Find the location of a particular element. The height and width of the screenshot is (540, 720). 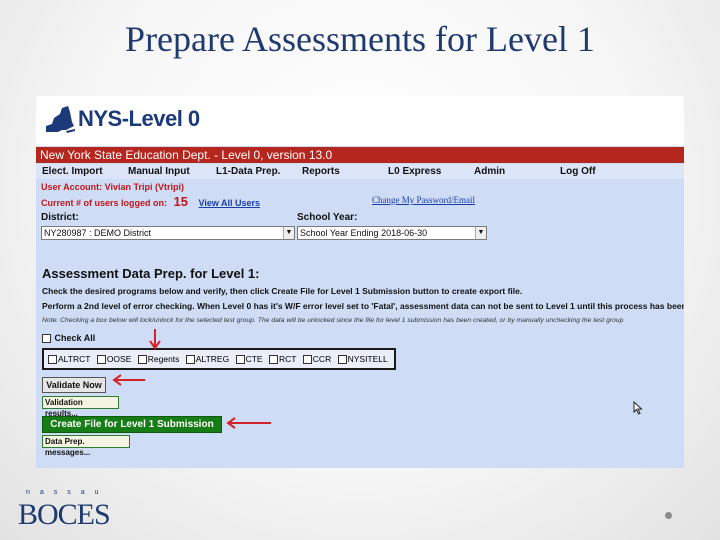

program-label: NYSITELL is located at coordinates (367, 359).